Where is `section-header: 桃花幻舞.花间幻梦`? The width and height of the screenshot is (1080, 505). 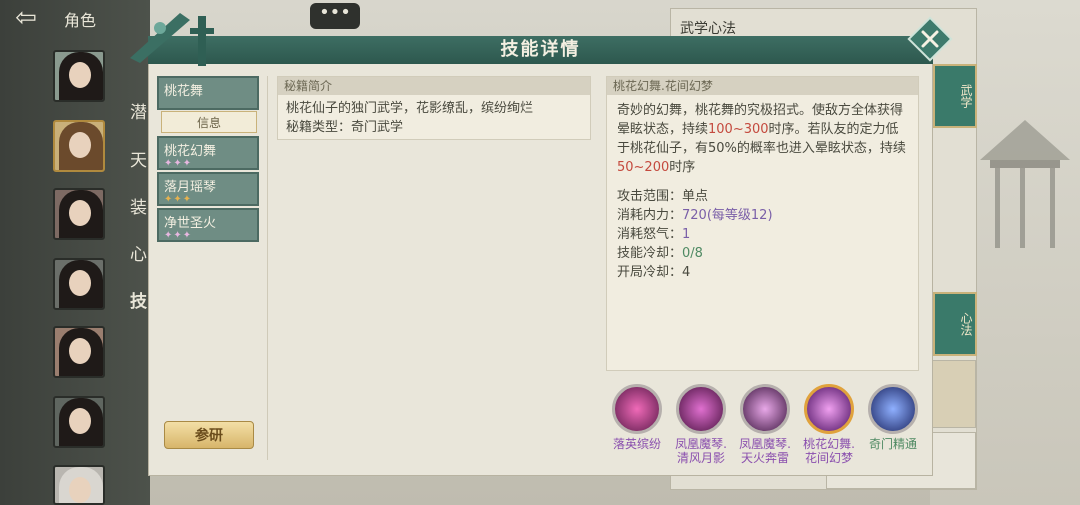 section-header: 桃花幻舞.花间幻梦 is located at coordinates (762, 86).